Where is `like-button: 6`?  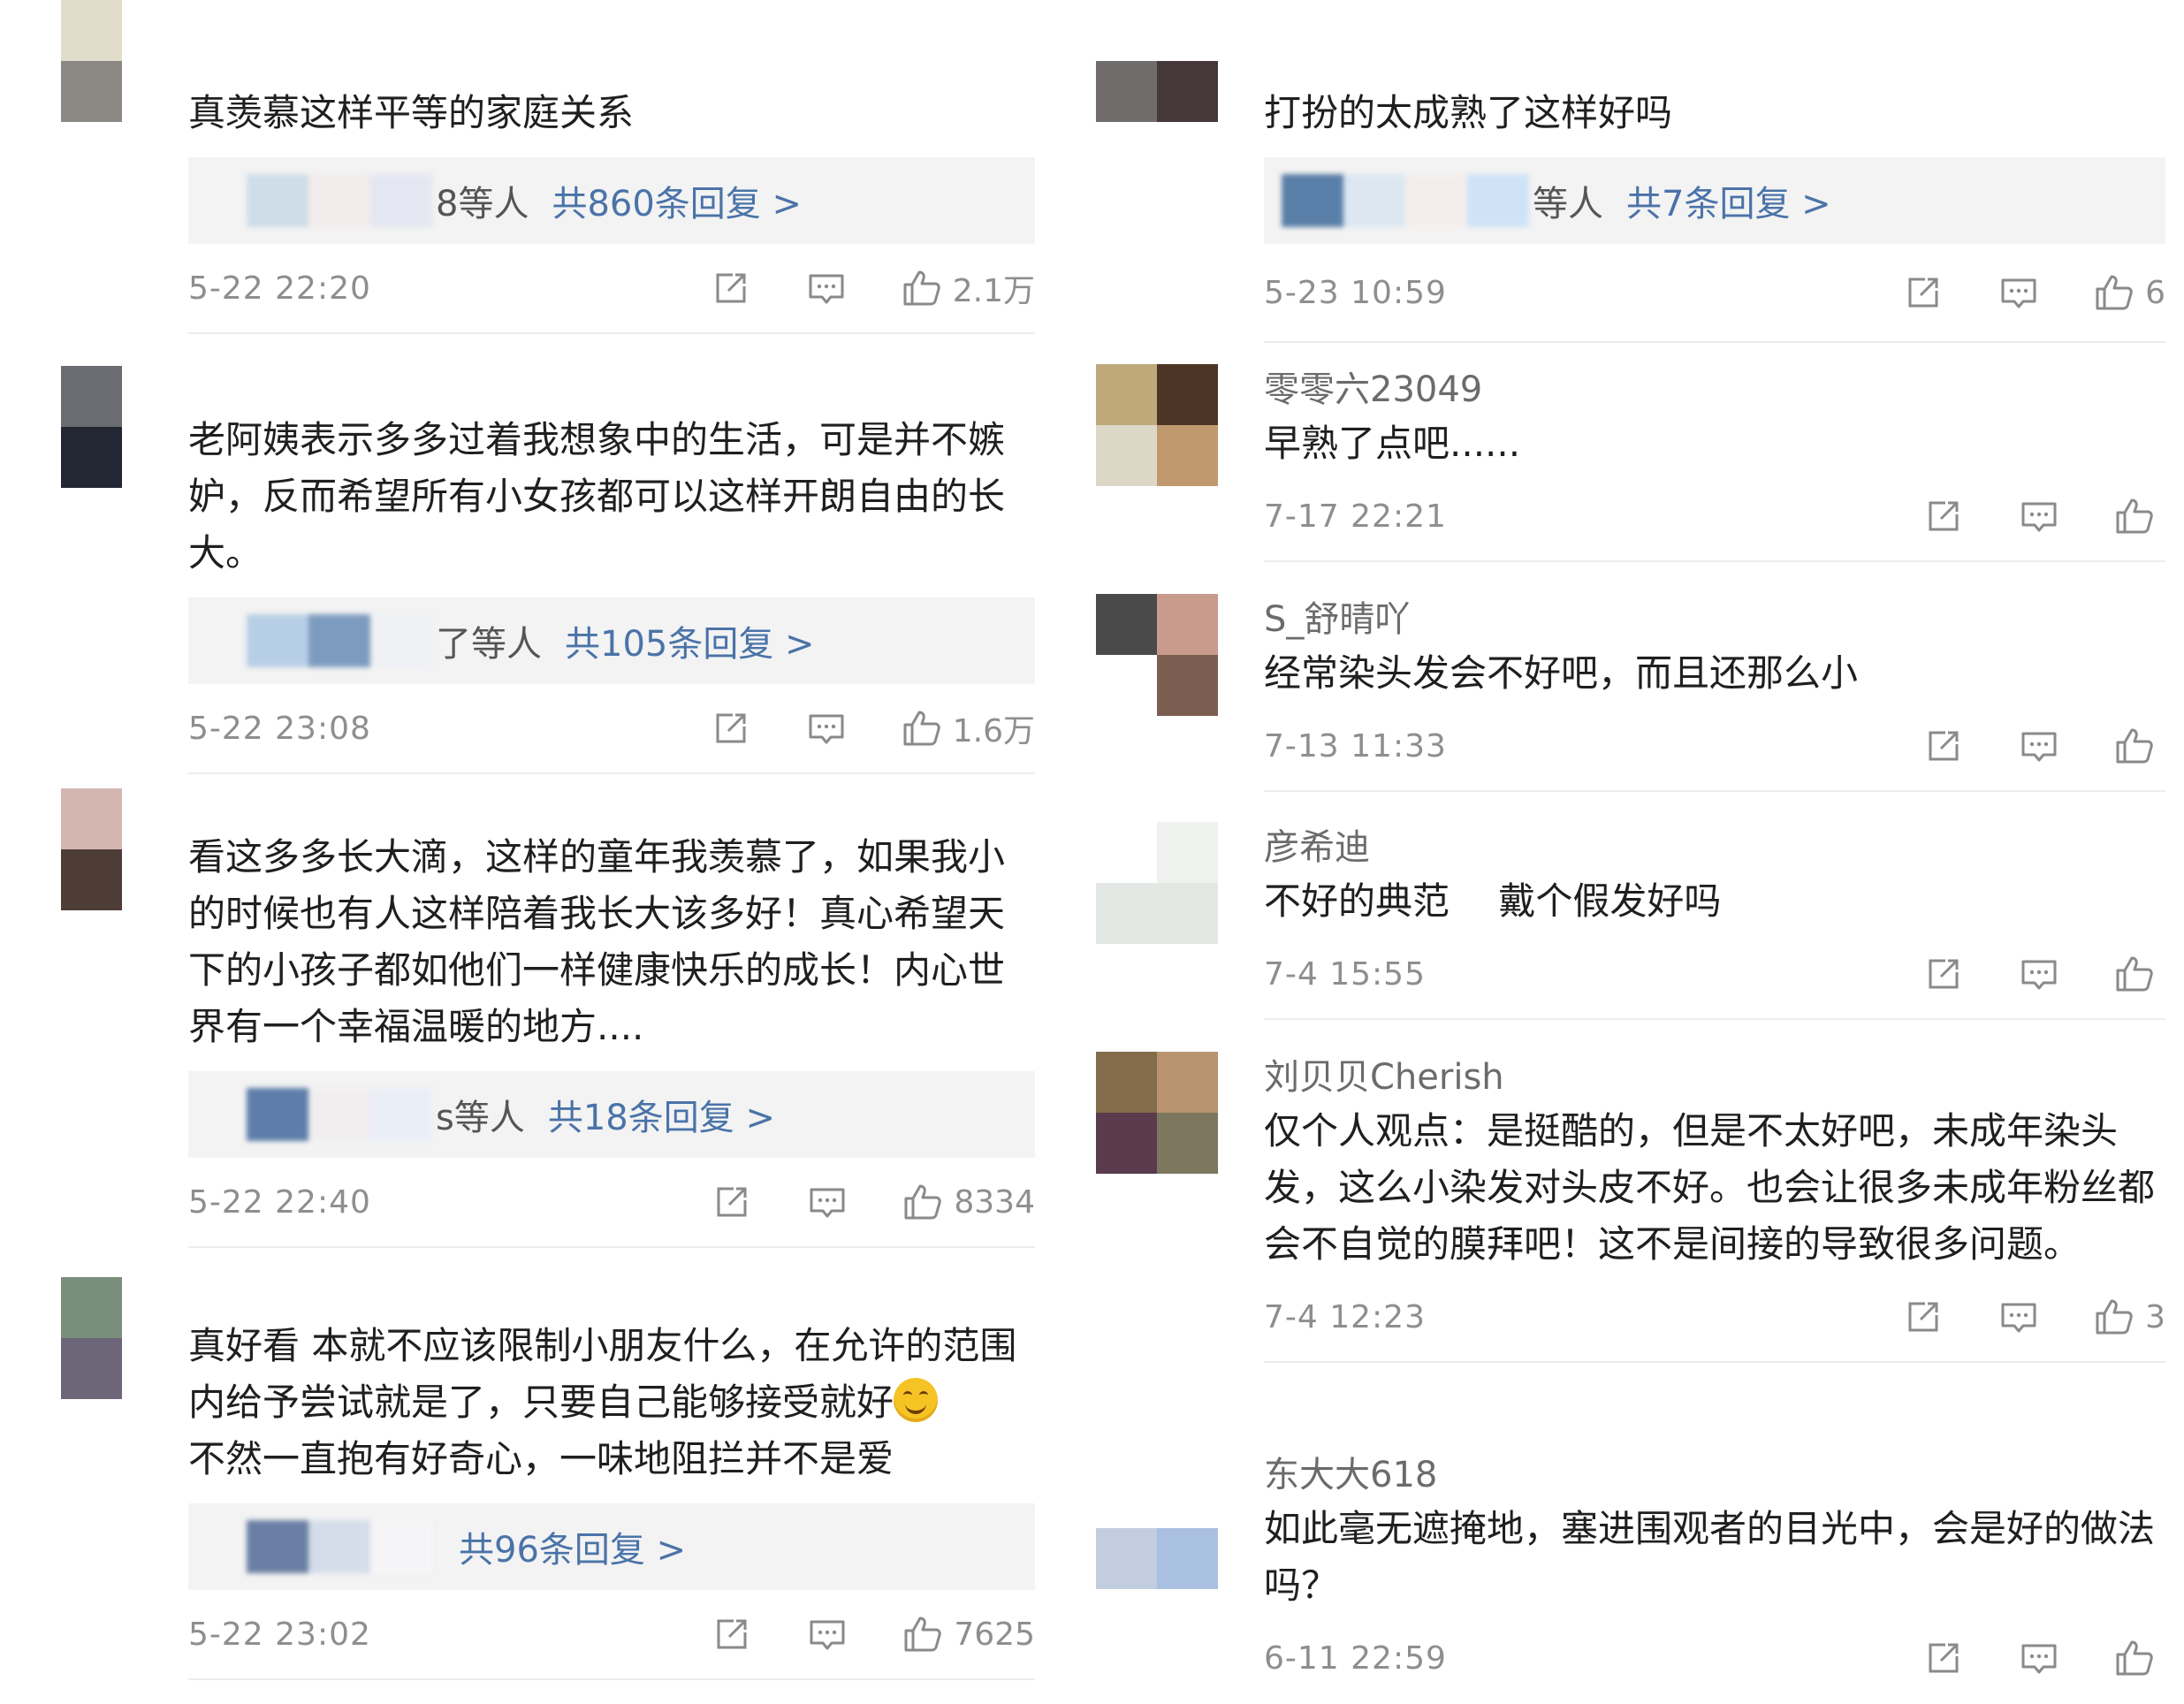
like-button: 6 is located at coordinates (2129, 292).